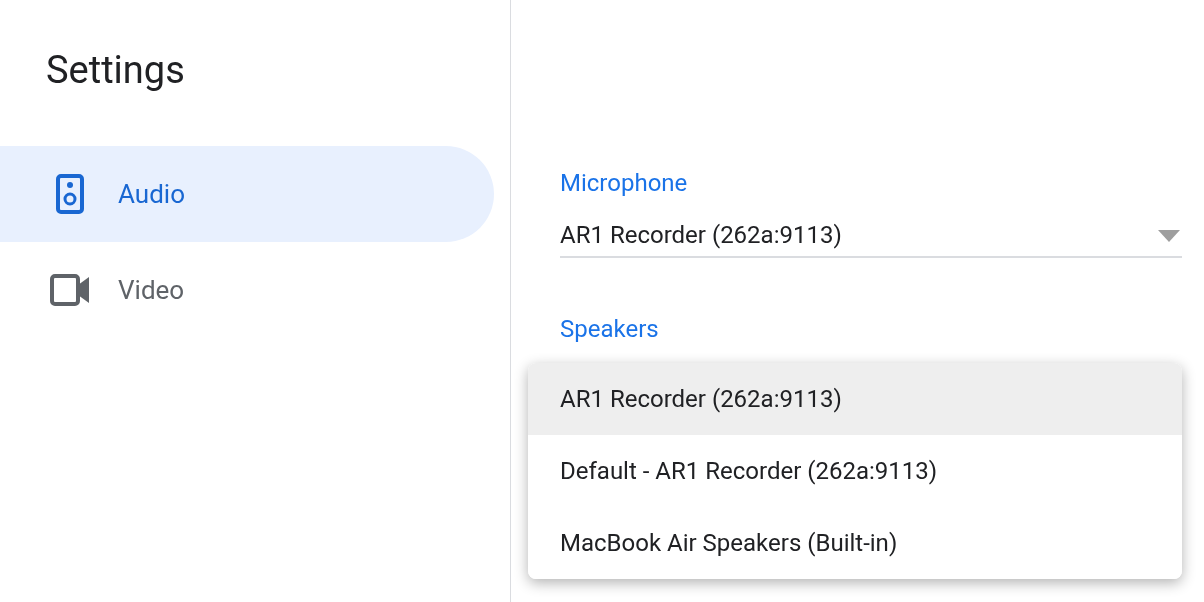 This screenshot has height=602, width=1204. What do you see at coordinates (855, 399) in the screenshot?
I see `menu-option: AR1 Recorder (262a:9113)` at bounding box center [855, 399].